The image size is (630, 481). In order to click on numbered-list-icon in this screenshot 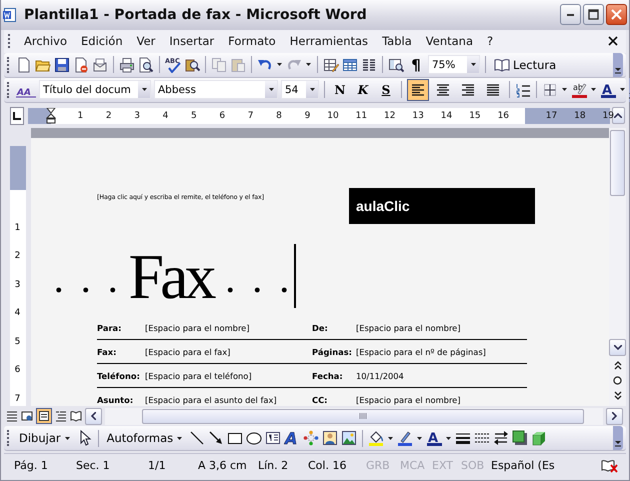, I will do `click(523, 90)`.